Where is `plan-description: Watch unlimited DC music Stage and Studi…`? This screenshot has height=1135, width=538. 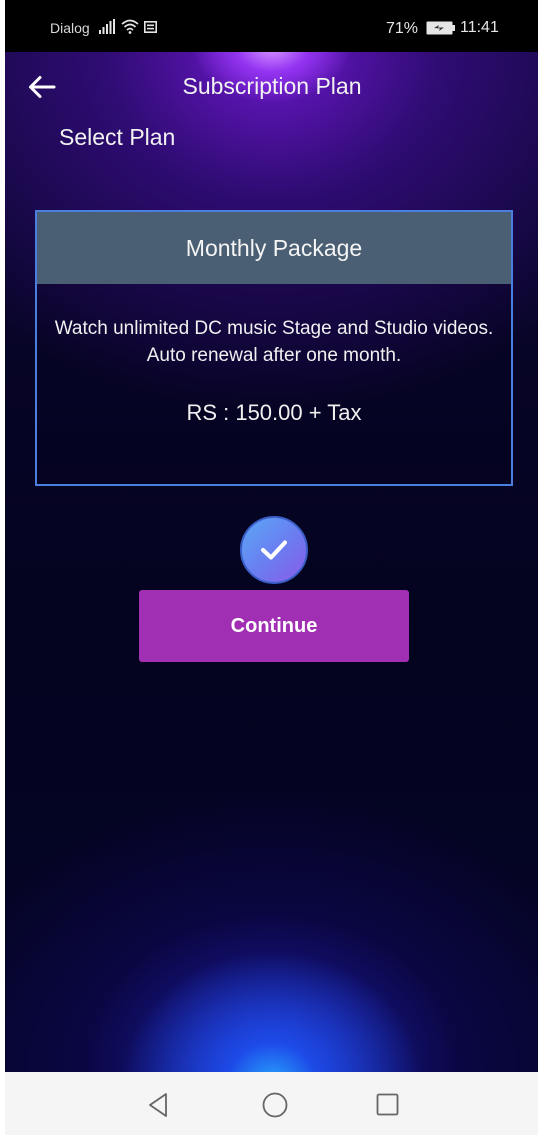 plan-description: Watch unlimited DC music Stage and Studi… is located at coordinates (274, 342).